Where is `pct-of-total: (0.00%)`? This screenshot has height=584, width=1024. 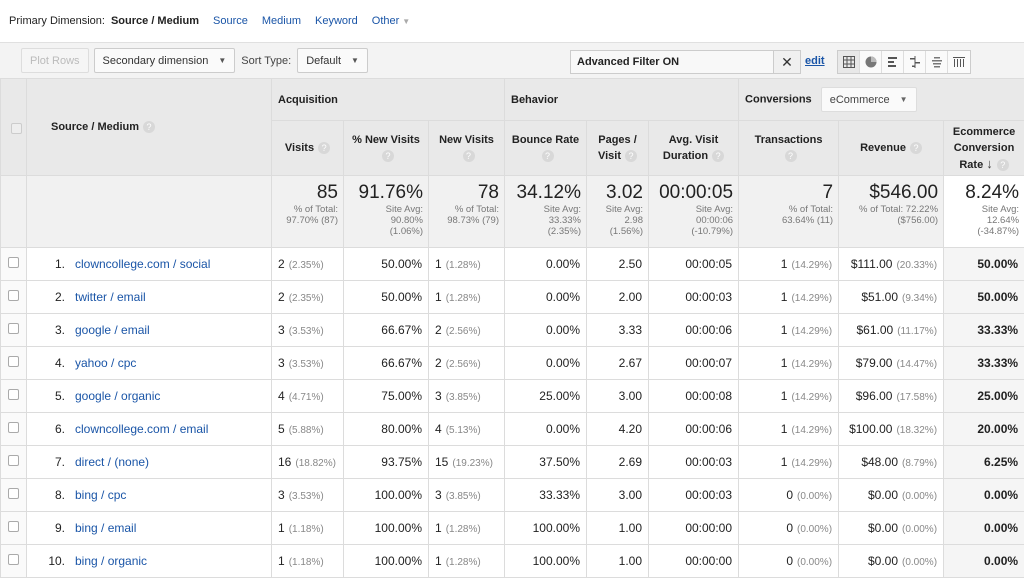
pct-of-total: (0.00%) is located at coordinates (815, 562).